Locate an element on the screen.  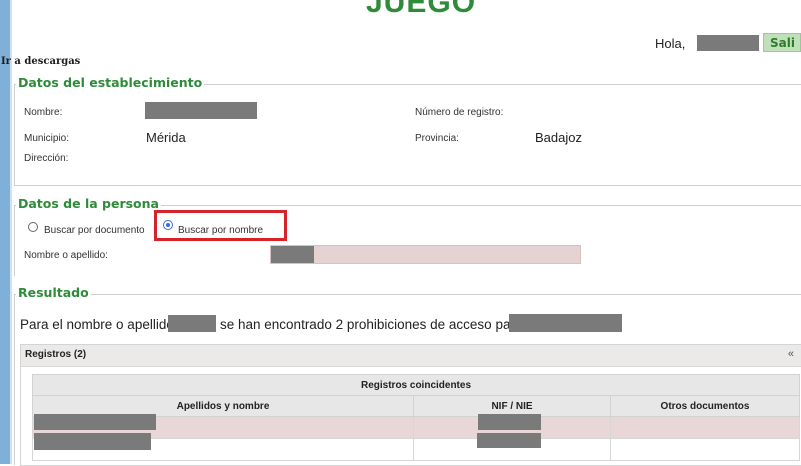
exit-button: Sali is located at coordinates (782, 42).